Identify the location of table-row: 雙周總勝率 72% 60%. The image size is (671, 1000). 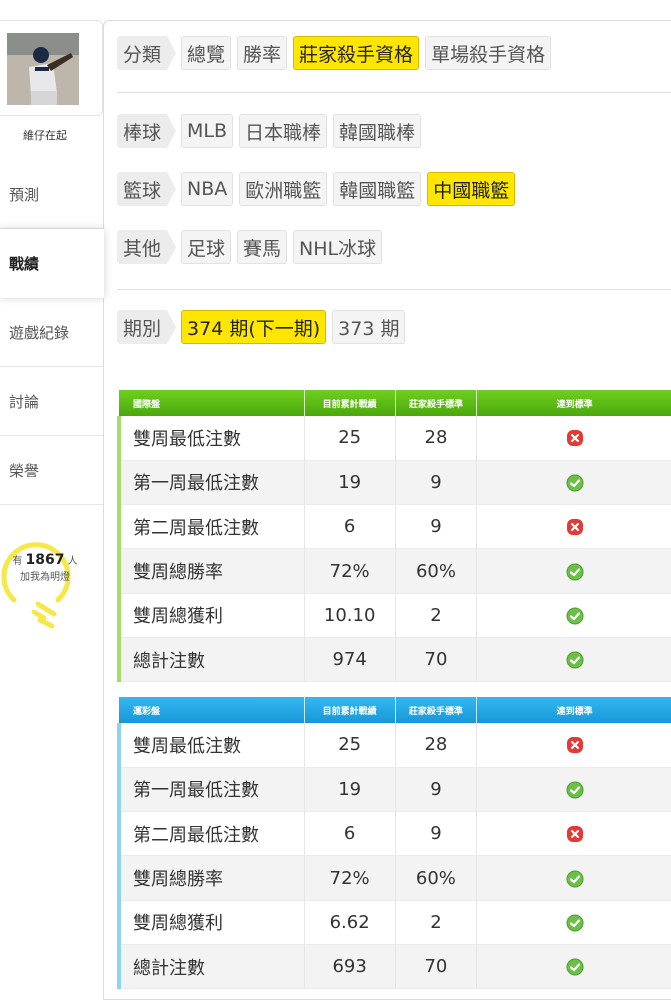
(393, 878).